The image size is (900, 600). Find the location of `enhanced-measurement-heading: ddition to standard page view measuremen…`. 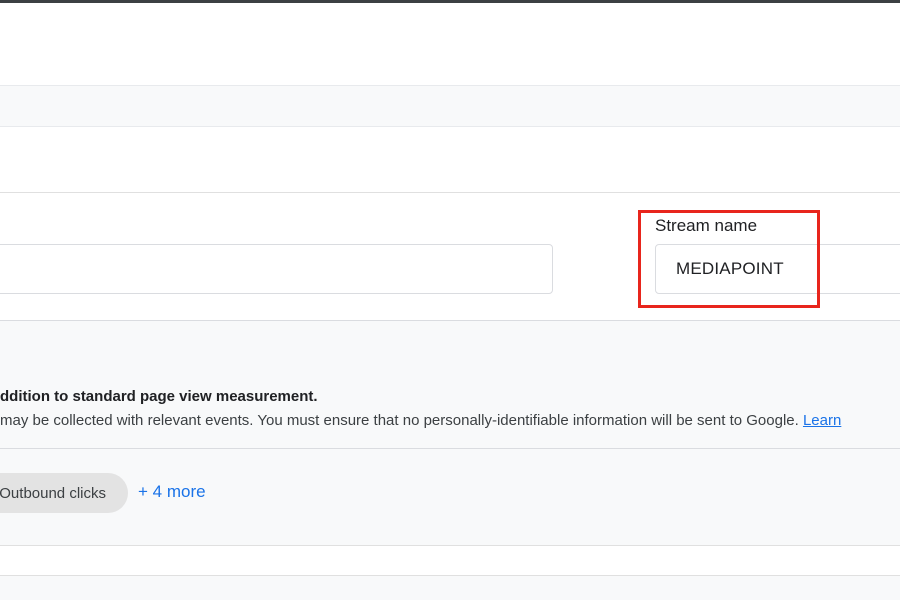

enhanced-measurement-heading: ddition to standard page view measuremen… is located at coordinates (159, 396).